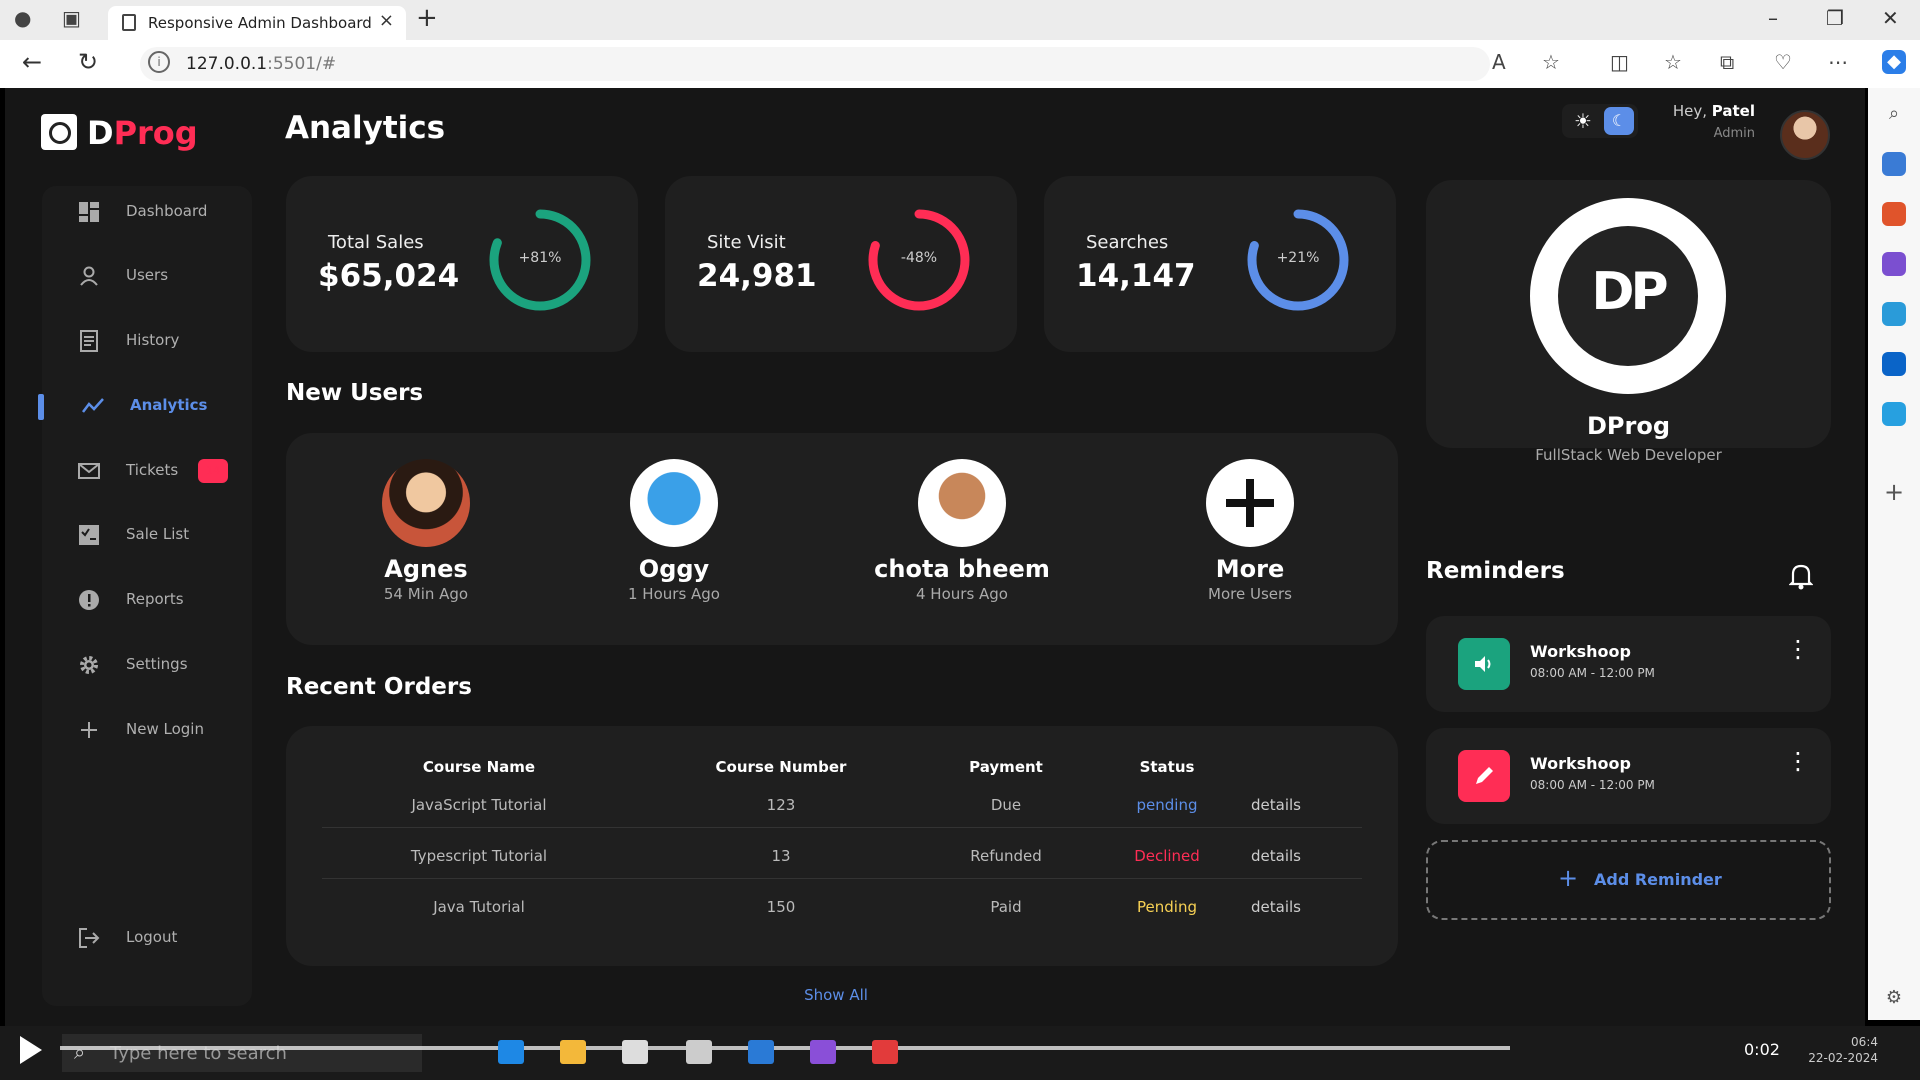 The width and height of the screenshot is (1920, 1080). Describe the element at coordinates (159, 62) in the screenshot. I see `site-info-icon: i` at that location.